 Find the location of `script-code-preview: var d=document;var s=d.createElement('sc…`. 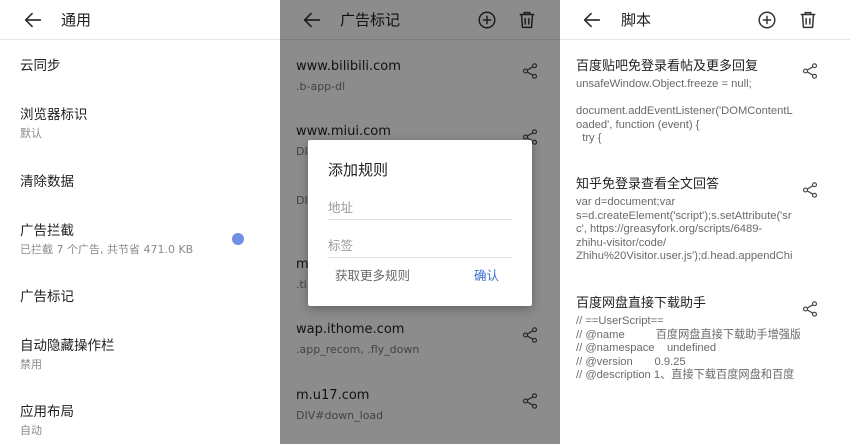

script-code-preview: var d=document;var s=d.createElement('sc… is located at coordinates (684, 229).